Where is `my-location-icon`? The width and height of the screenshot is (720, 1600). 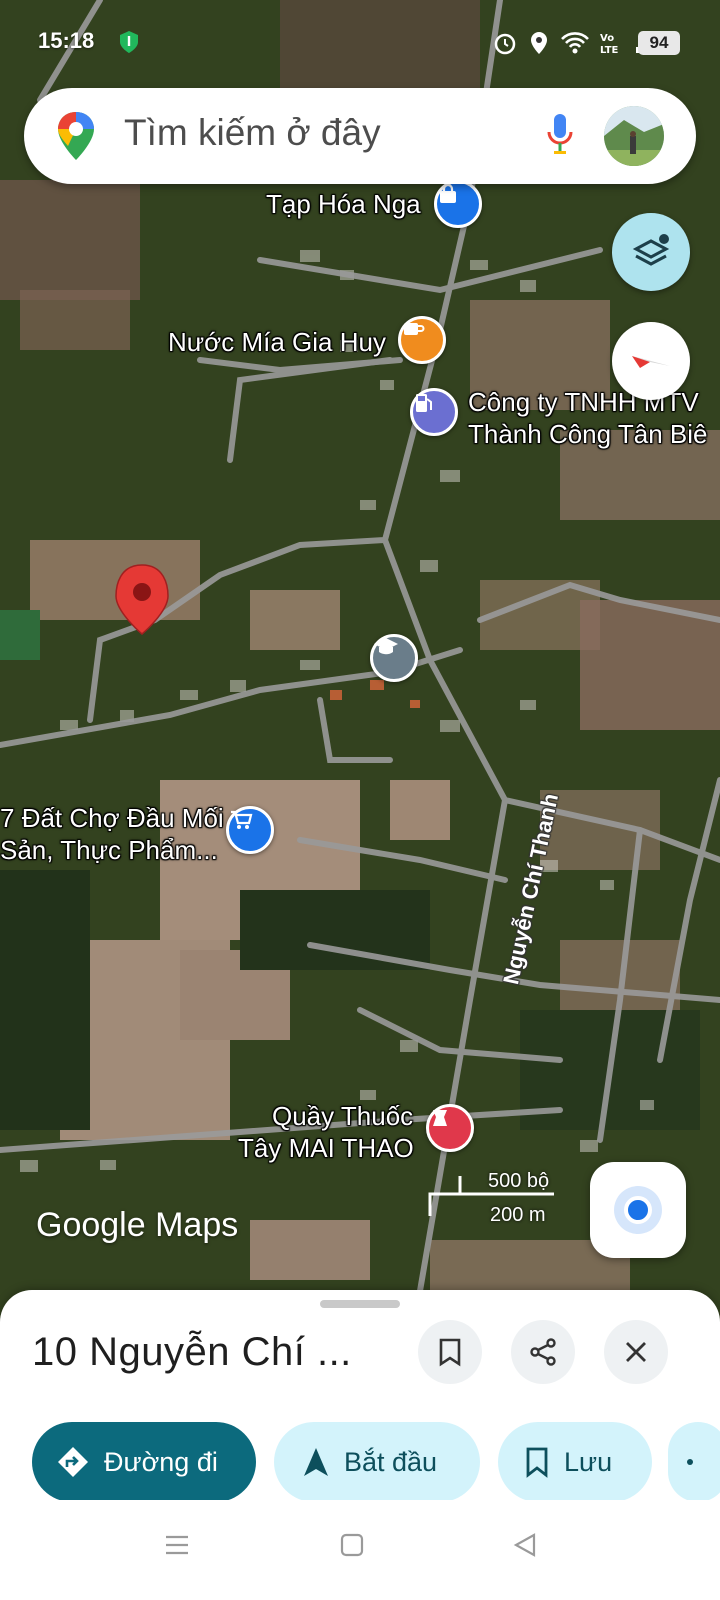 my-location-icon is located at coordinates (638, 1210).